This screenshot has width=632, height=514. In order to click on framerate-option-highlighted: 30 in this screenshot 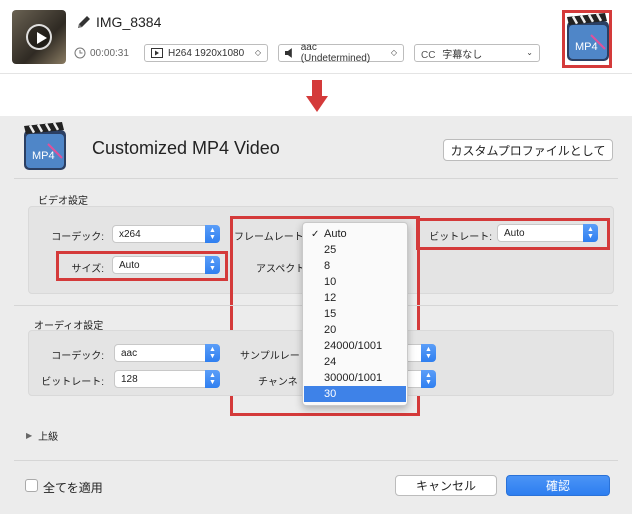, I will do `click(355, 394)`.